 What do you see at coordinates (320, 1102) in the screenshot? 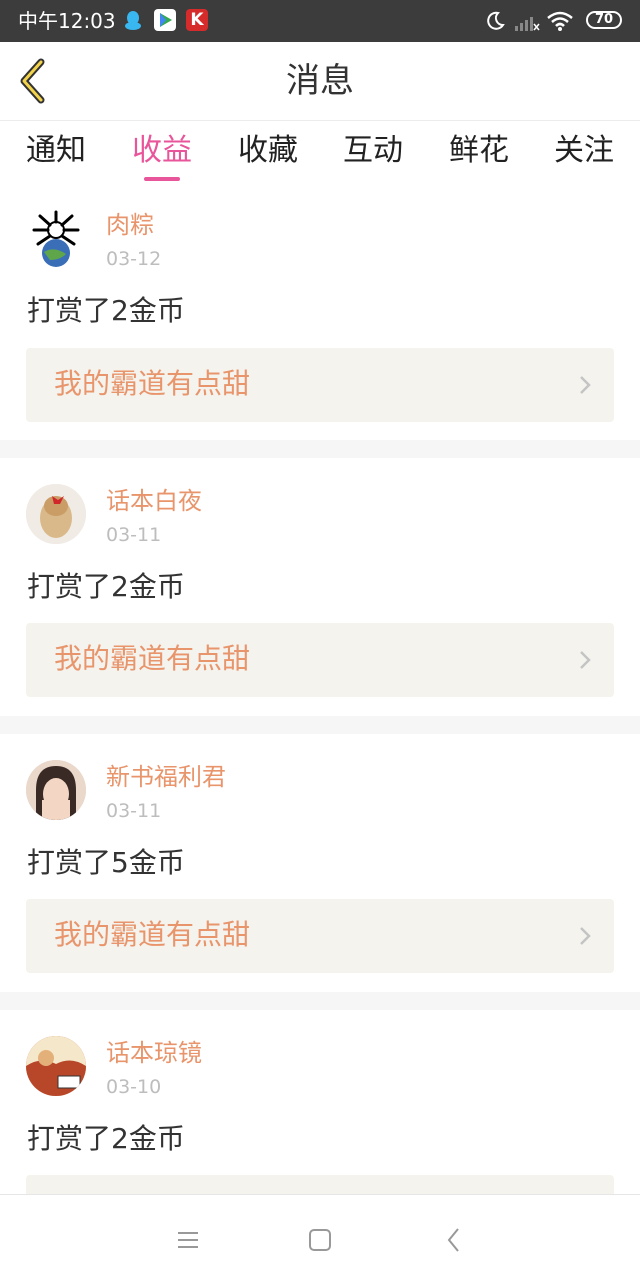
I see `message-card: 话本琼镜 03-10 打赏了2金币` at bounding box center [320, 1102].